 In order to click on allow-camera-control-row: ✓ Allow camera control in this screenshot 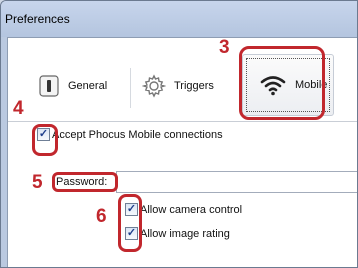, I will do `click(183, 209)`.